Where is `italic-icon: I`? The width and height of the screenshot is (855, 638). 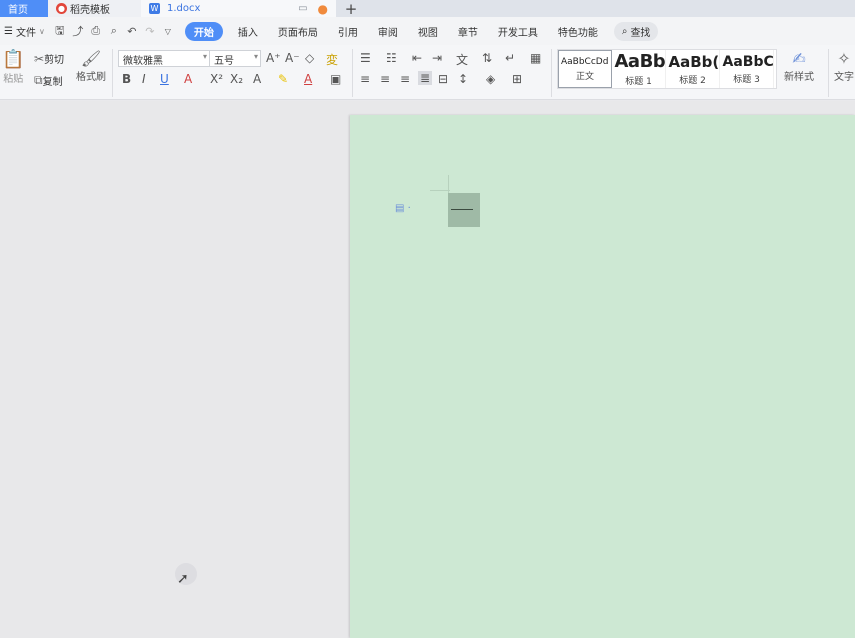 italic-icon: I is located at coordinates (144, 79).